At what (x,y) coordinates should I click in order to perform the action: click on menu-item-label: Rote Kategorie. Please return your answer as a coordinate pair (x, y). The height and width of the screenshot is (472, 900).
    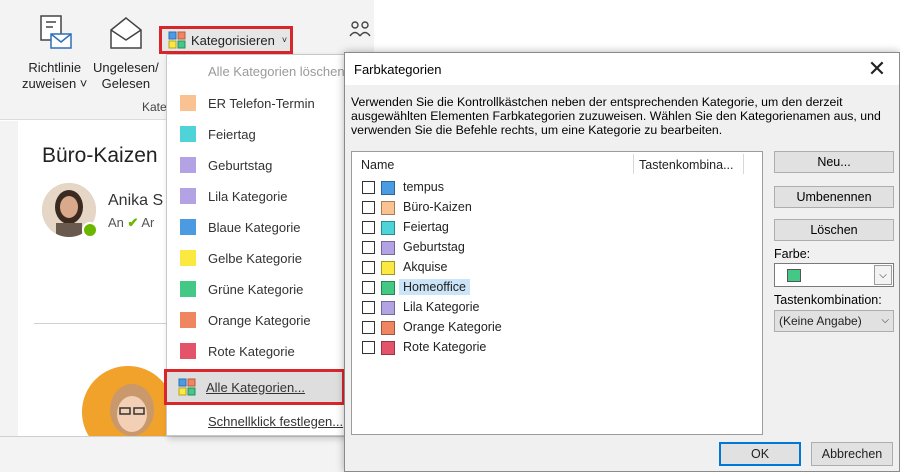
    Looking at the image, I should click on (251, 351).